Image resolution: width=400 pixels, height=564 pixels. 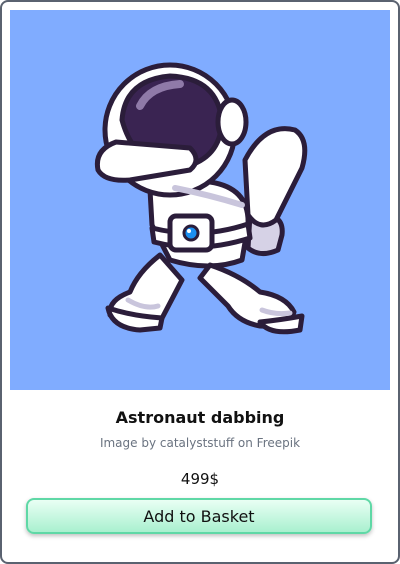 I want to click on add-to-basket-button: Add to Basket, so click(x=199, y=516).